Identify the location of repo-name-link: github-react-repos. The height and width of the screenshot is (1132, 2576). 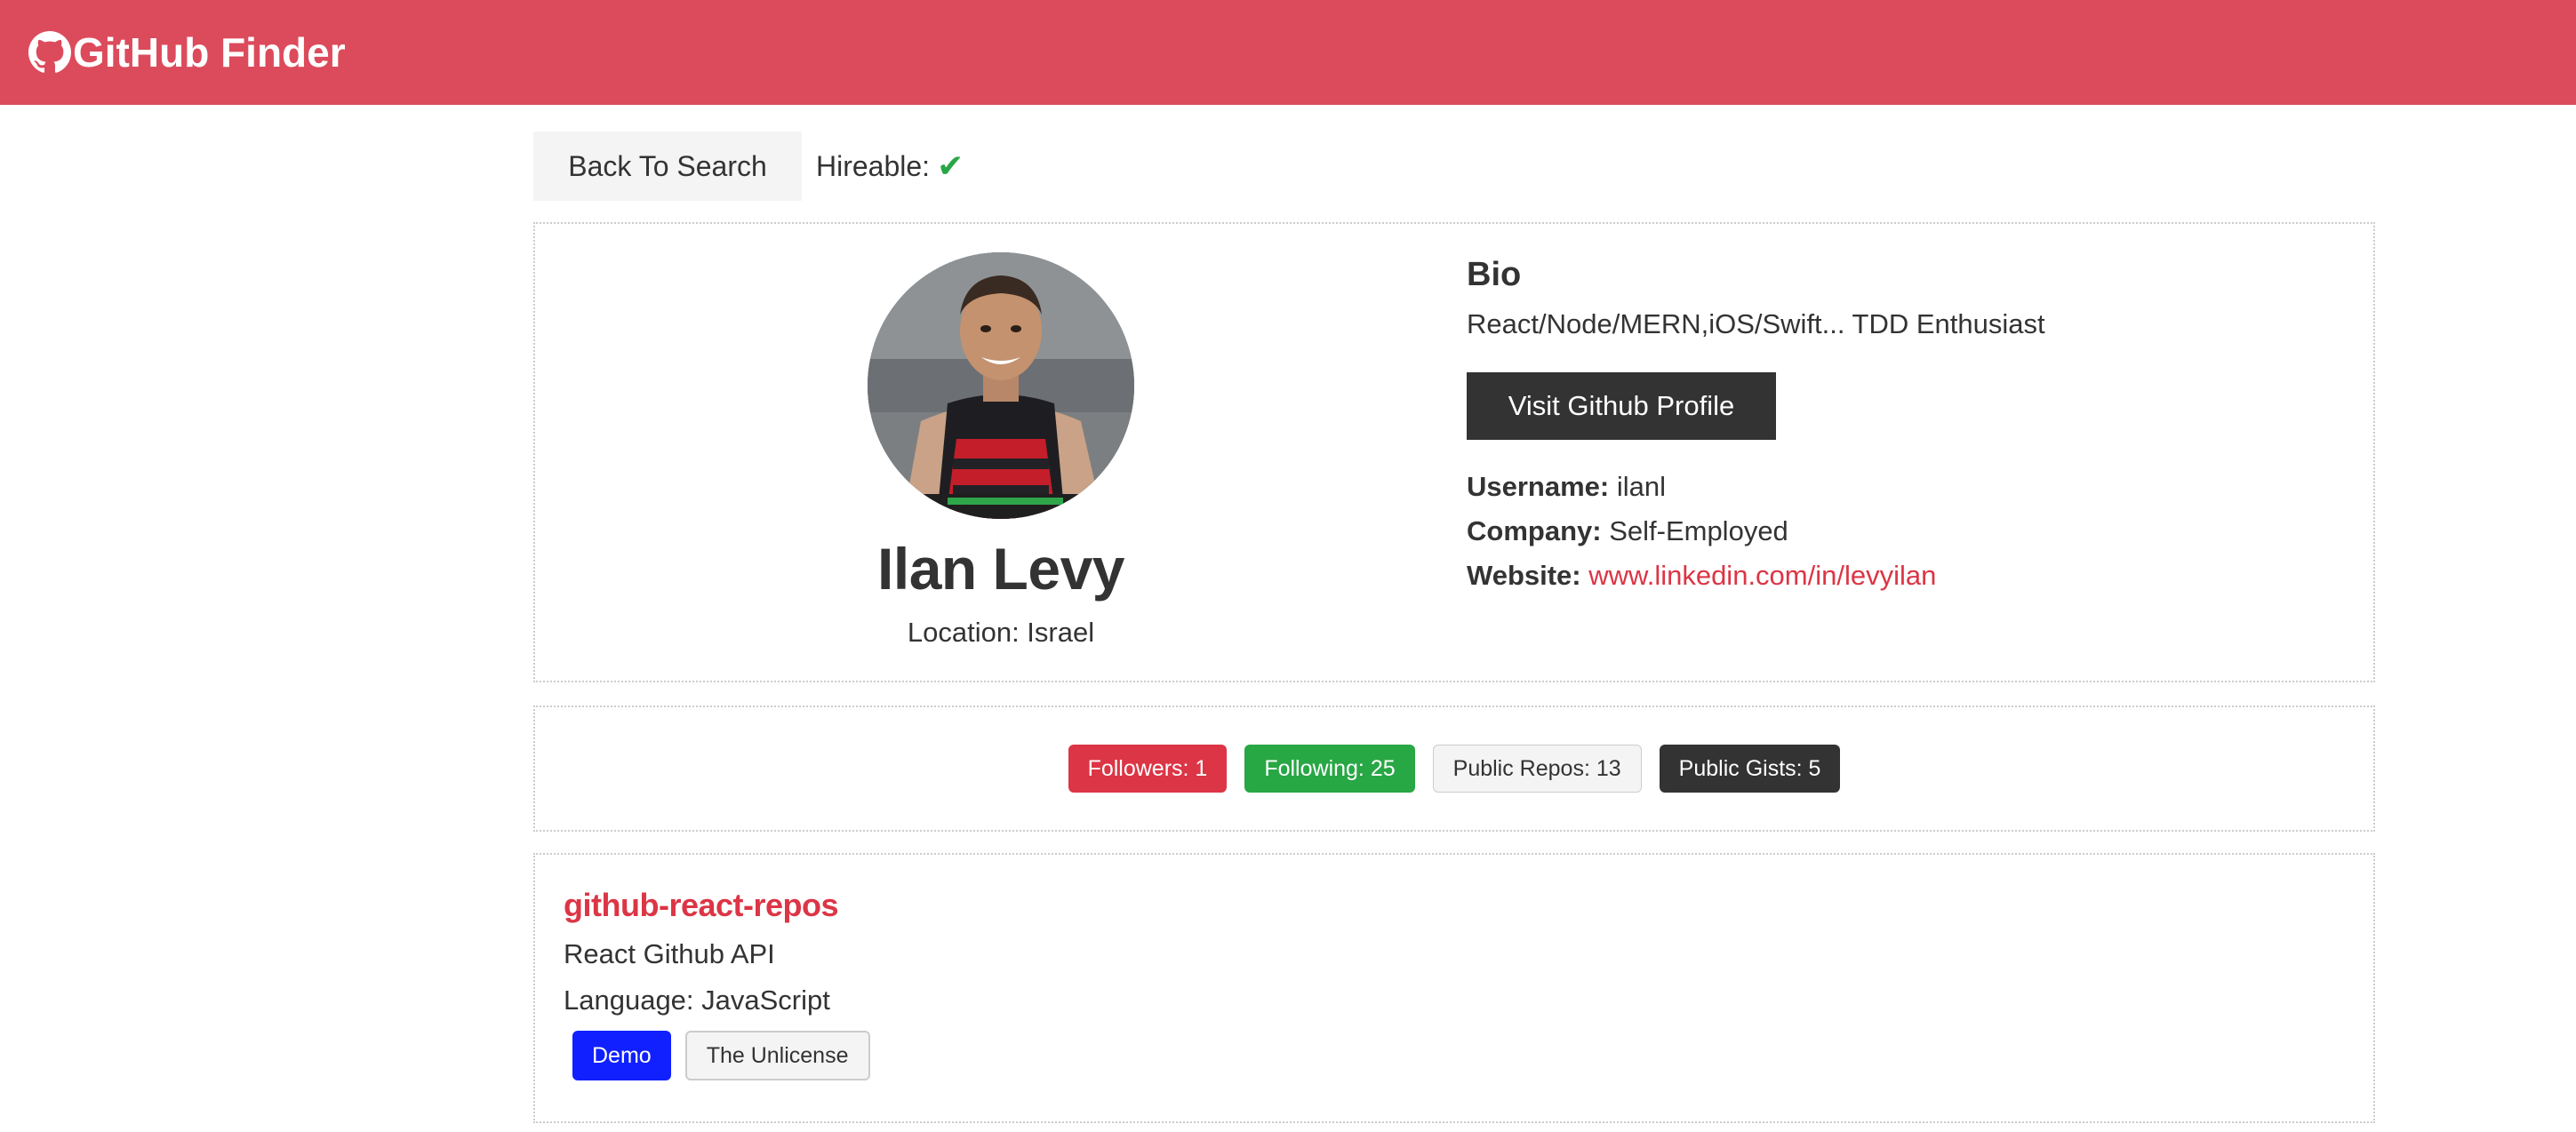
(701, 905).